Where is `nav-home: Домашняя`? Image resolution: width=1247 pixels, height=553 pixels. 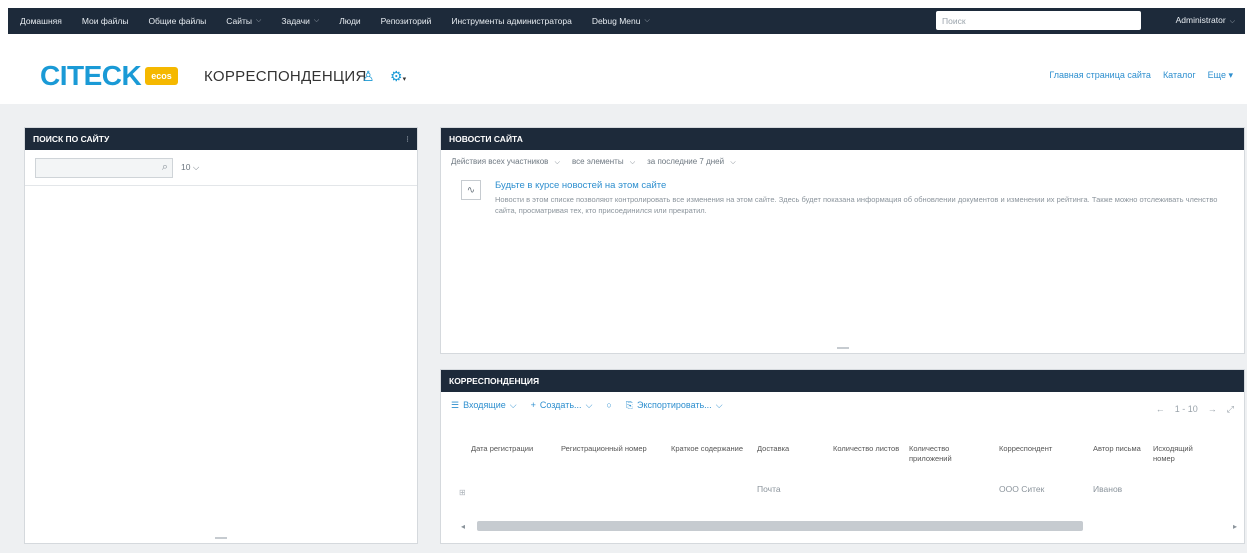
nav-home: Домашняя is located at coordinates (41, 21).